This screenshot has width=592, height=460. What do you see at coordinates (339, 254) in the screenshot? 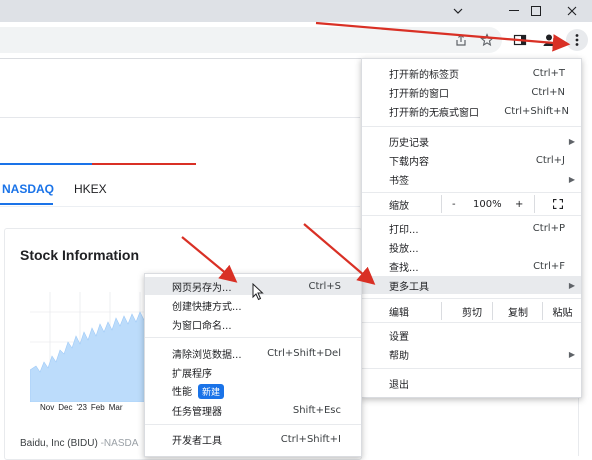
I see `annotation-arrow-to-more-tools` at bounding box center [339, 254].